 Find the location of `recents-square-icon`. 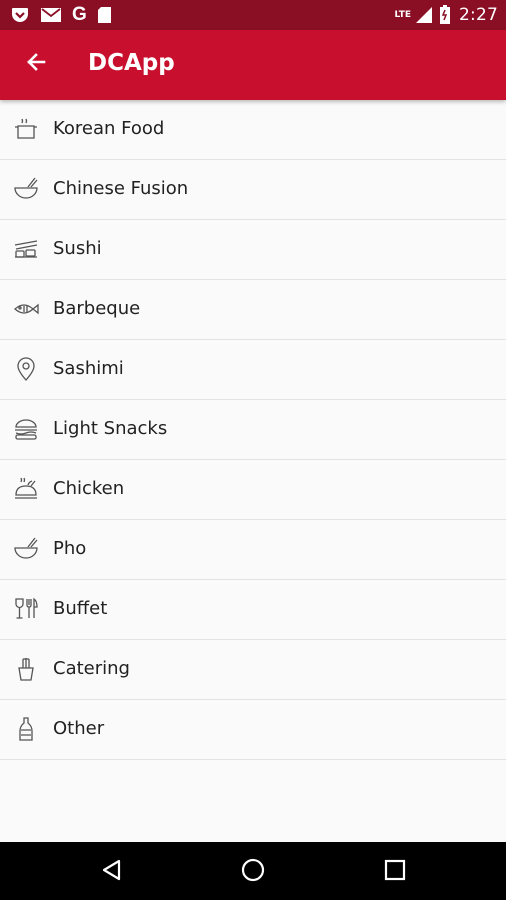

recents-square-icon is located at coordinates (395, 872).